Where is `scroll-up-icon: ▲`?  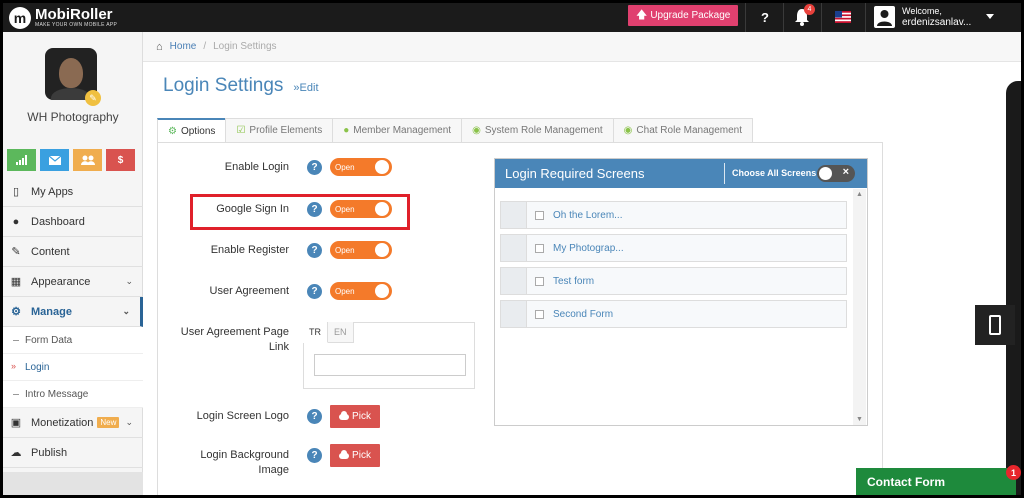
scroll-up-icon: ▲ is located at coordinates (859, 194).